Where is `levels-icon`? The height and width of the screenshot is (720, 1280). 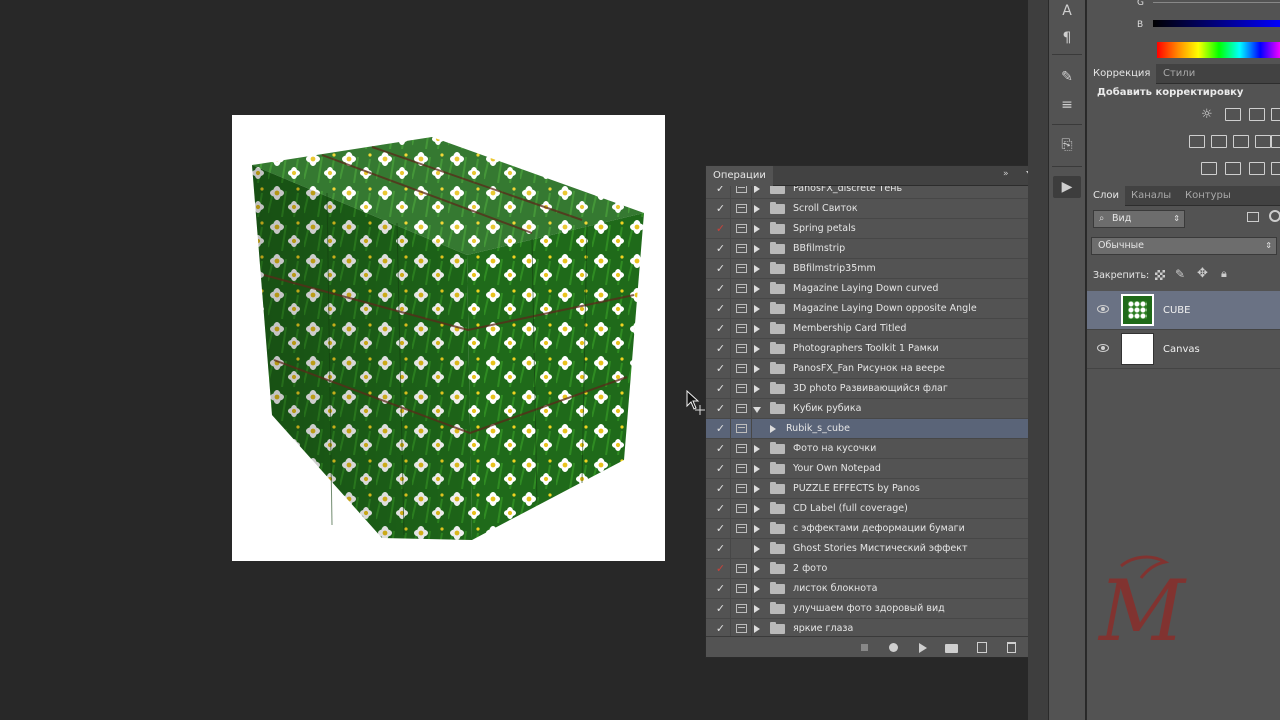
levels-icon is located at coordinates (1233, 114).